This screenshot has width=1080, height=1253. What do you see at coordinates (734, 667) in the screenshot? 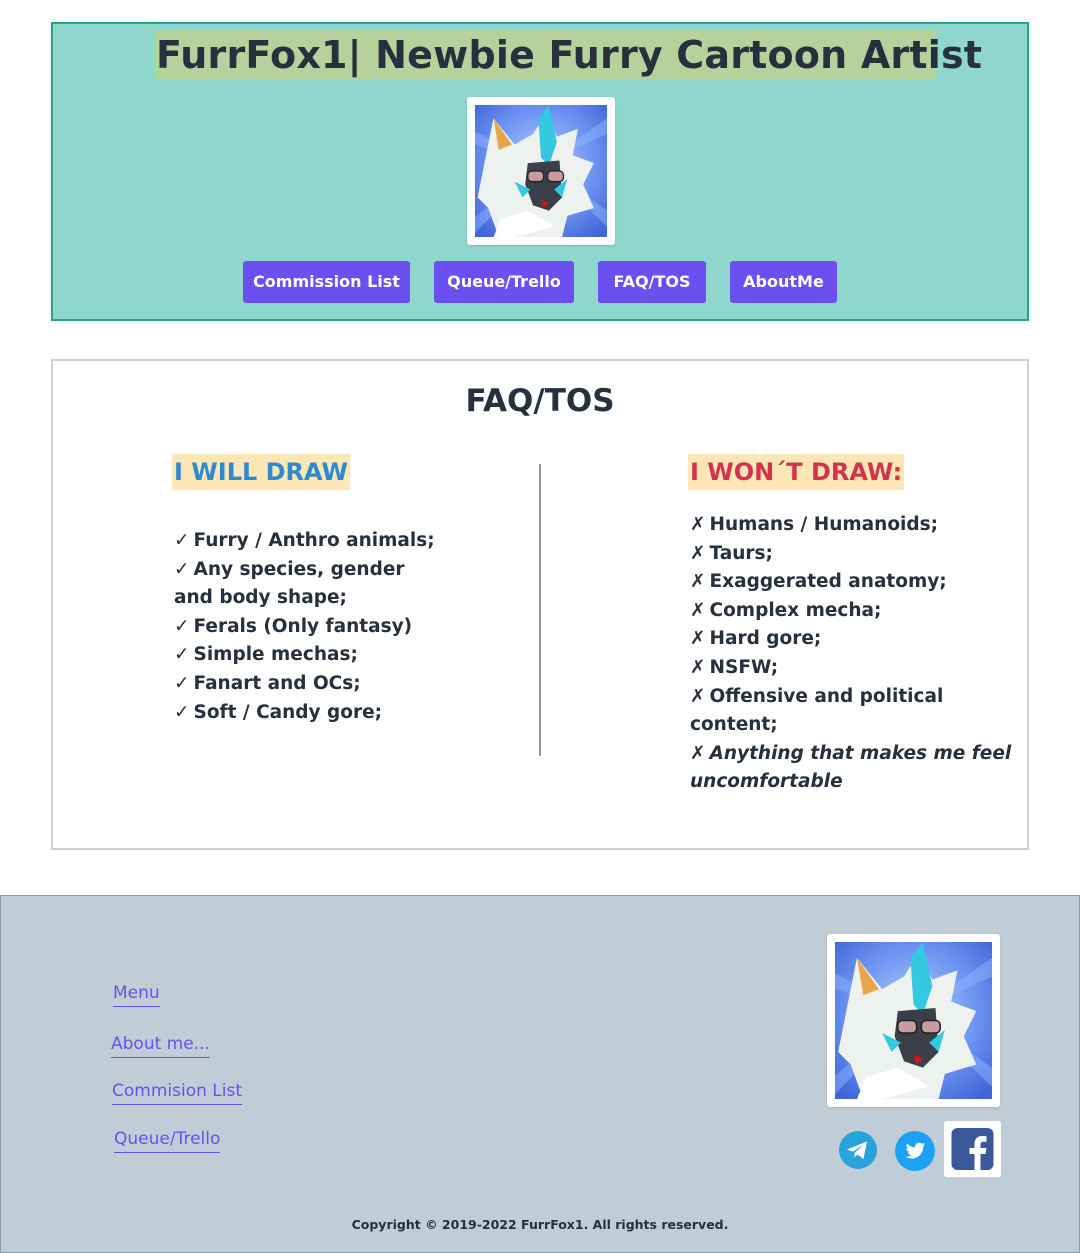
I see `list-item: ✗ NSFW;` at bounding box center [734, 667].